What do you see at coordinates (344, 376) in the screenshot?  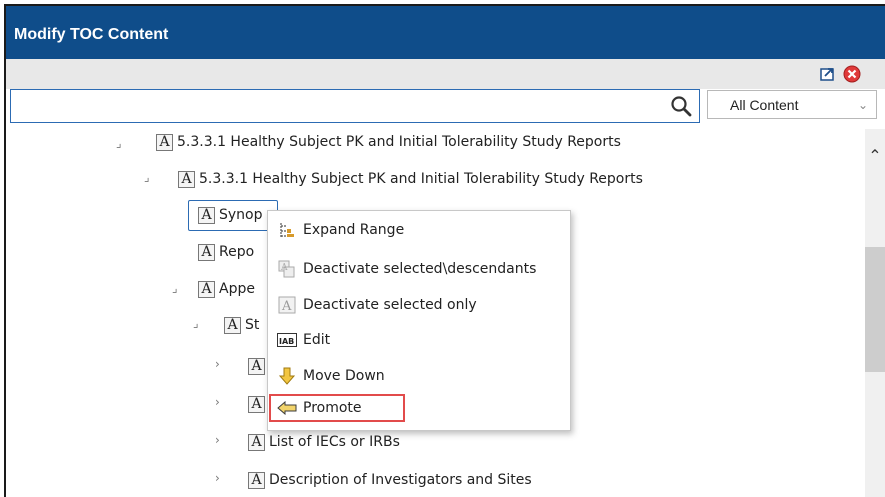 I see `menu-item-label: Move Down` at bounding box center [344, 376].